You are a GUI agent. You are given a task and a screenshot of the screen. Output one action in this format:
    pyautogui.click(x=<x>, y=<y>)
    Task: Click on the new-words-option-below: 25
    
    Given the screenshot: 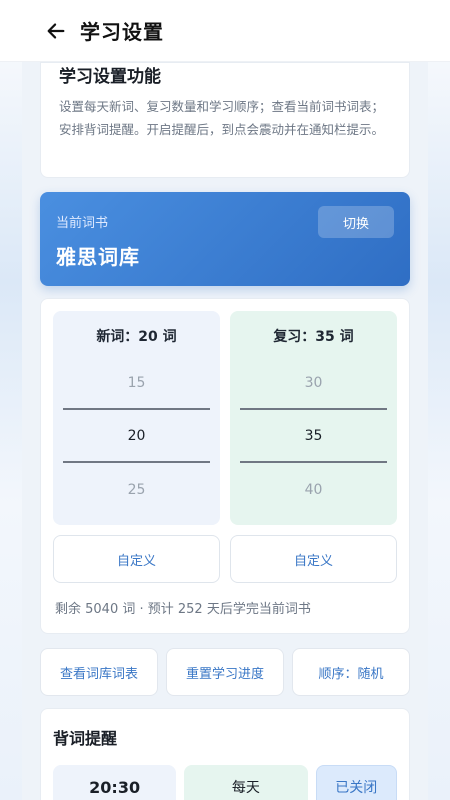 What is the action you would take?
    pyautogui.click(x=136, y=490)
    